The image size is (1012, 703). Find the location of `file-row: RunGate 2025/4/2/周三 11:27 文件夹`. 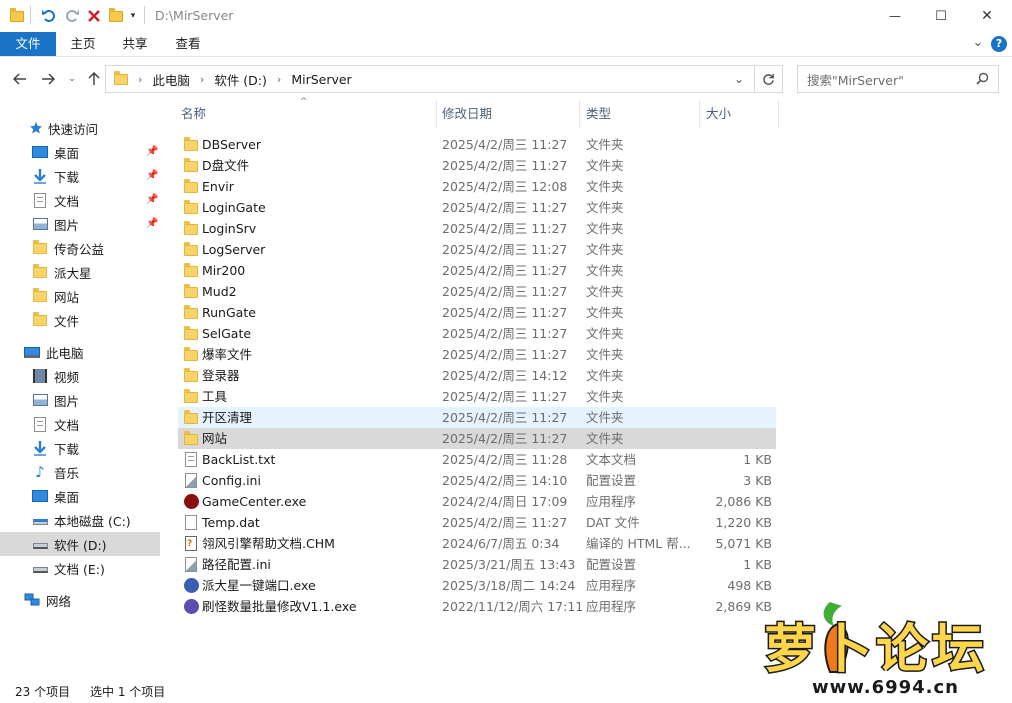

file-row: RunGate 2025/4/2/周三 11:27 文件夹 is located at coordinates (477, 312).